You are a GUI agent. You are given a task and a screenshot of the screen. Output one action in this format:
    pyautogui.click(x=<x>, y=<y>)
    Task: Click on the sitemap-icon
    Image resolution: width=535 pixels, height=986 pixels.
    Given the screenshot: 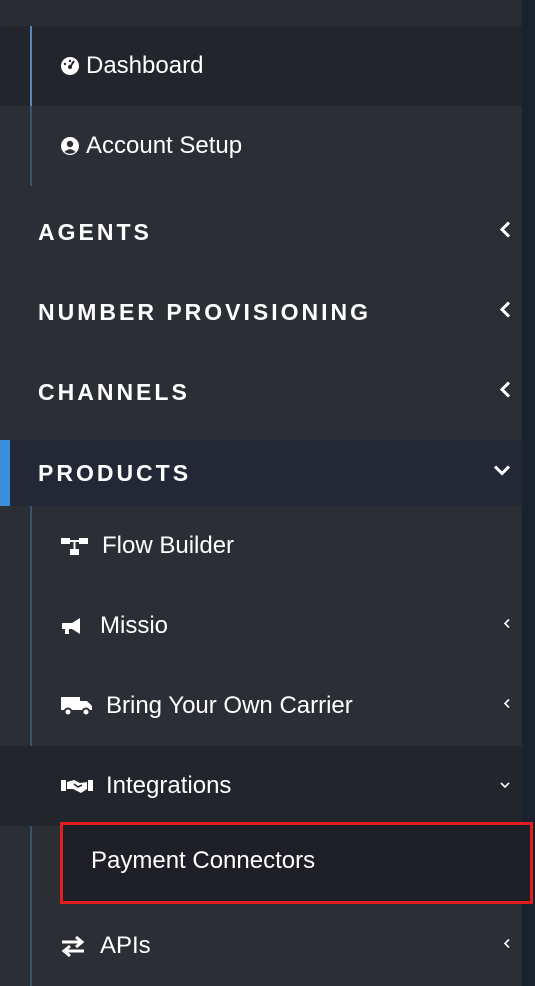 What is the action you would take?
    pyautogui.click(x=81, y=546)
    